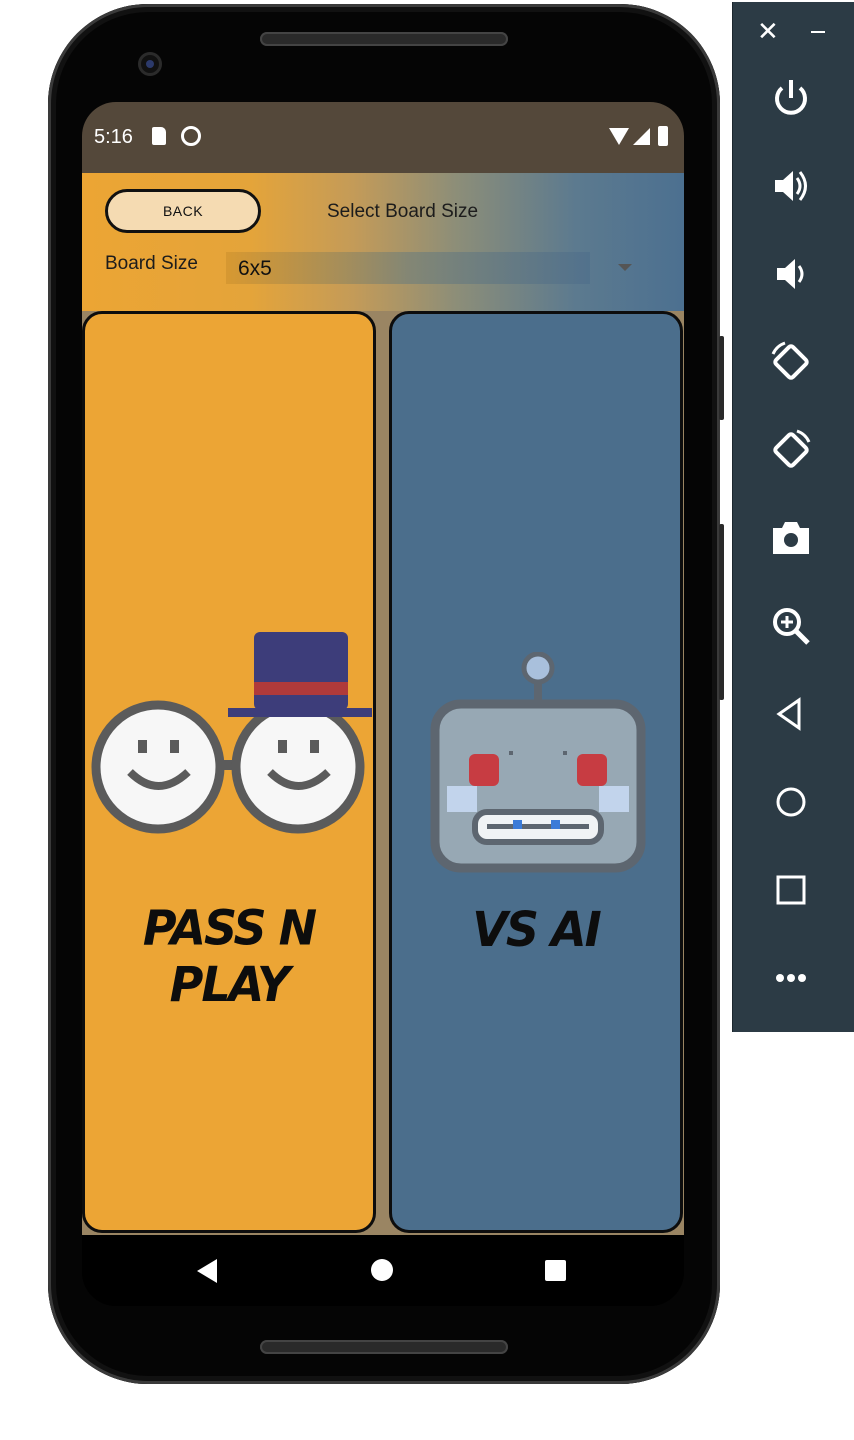 The width and height of the screenshot is (854, 1440). What do you see at coordinates (721, 612) in the screenshot?
I see `device-volume-key` at bounding box center [721, 612].